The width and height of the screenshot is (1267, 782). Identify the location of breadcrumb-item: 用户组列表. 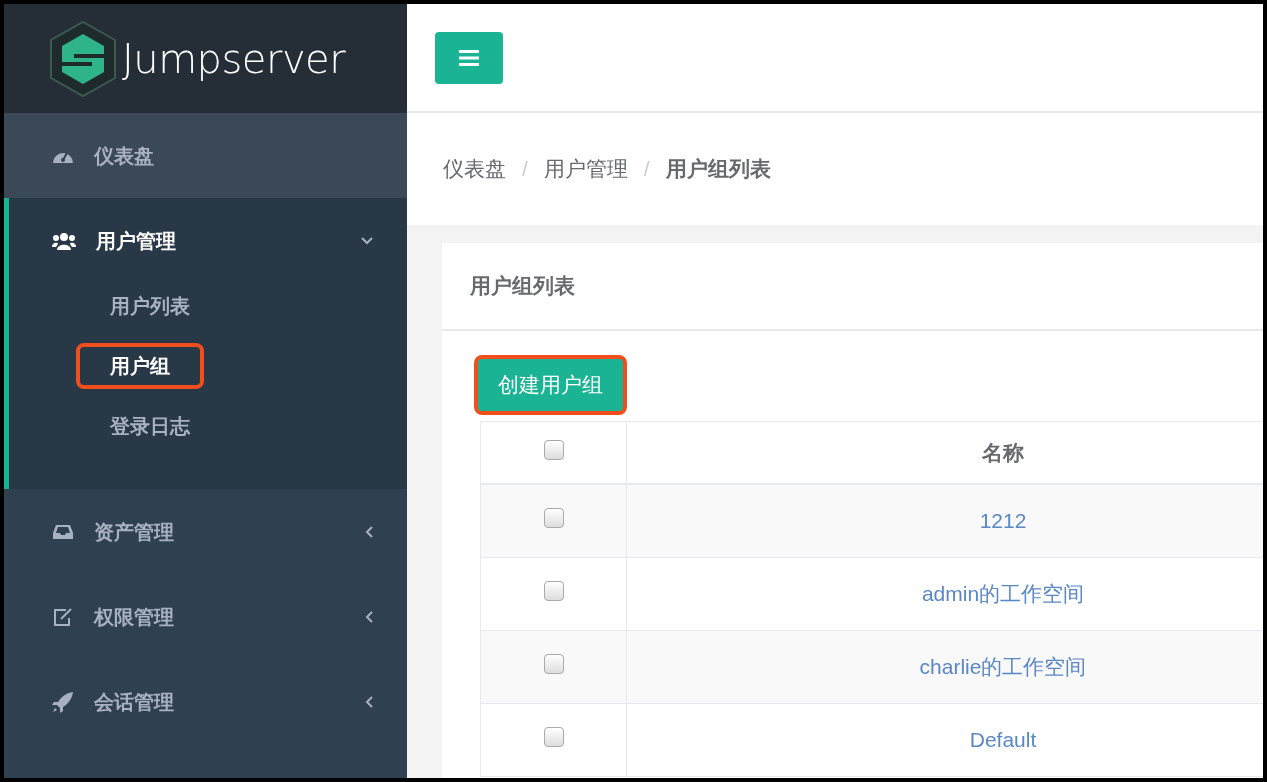
(718, 169).